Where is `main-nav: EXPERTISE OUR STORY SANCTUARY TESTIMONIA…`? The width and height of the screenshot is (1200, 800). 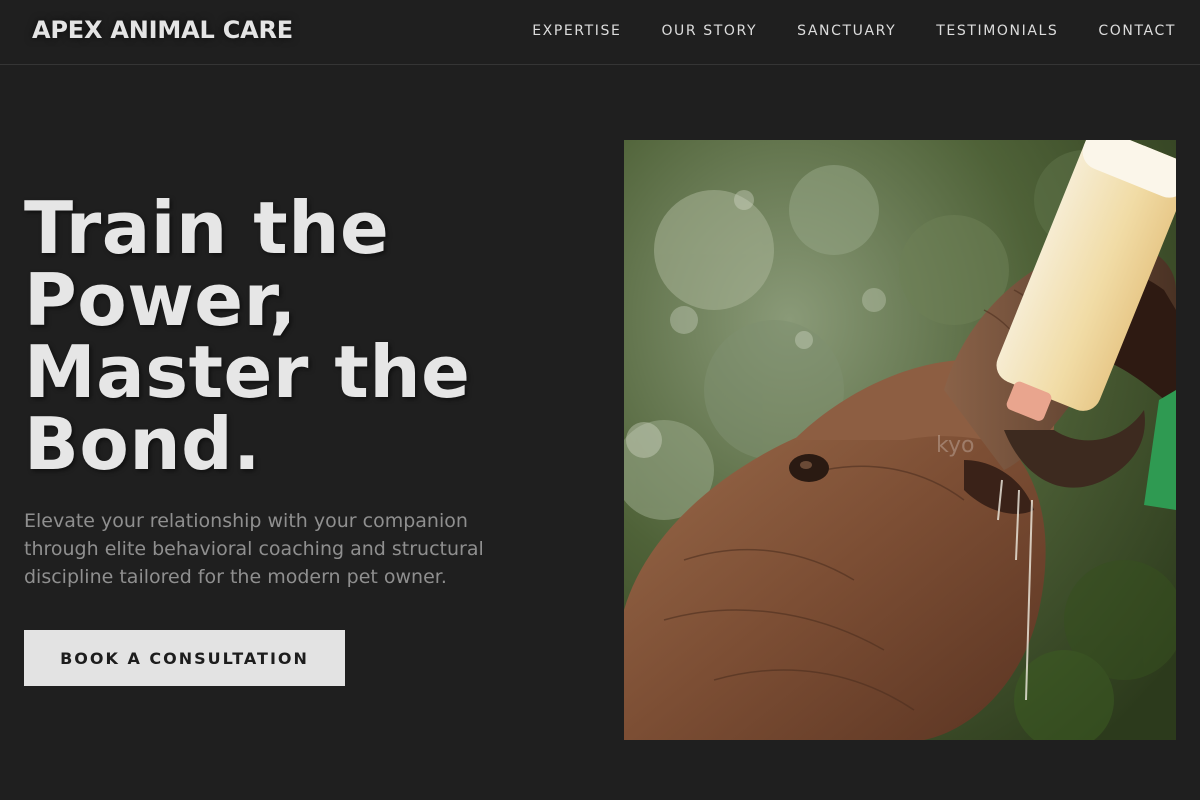 main-nav: EXPERTISE OUR STORY SANCTUARY TESTIMONIA… is located at coordinates (854, 31).